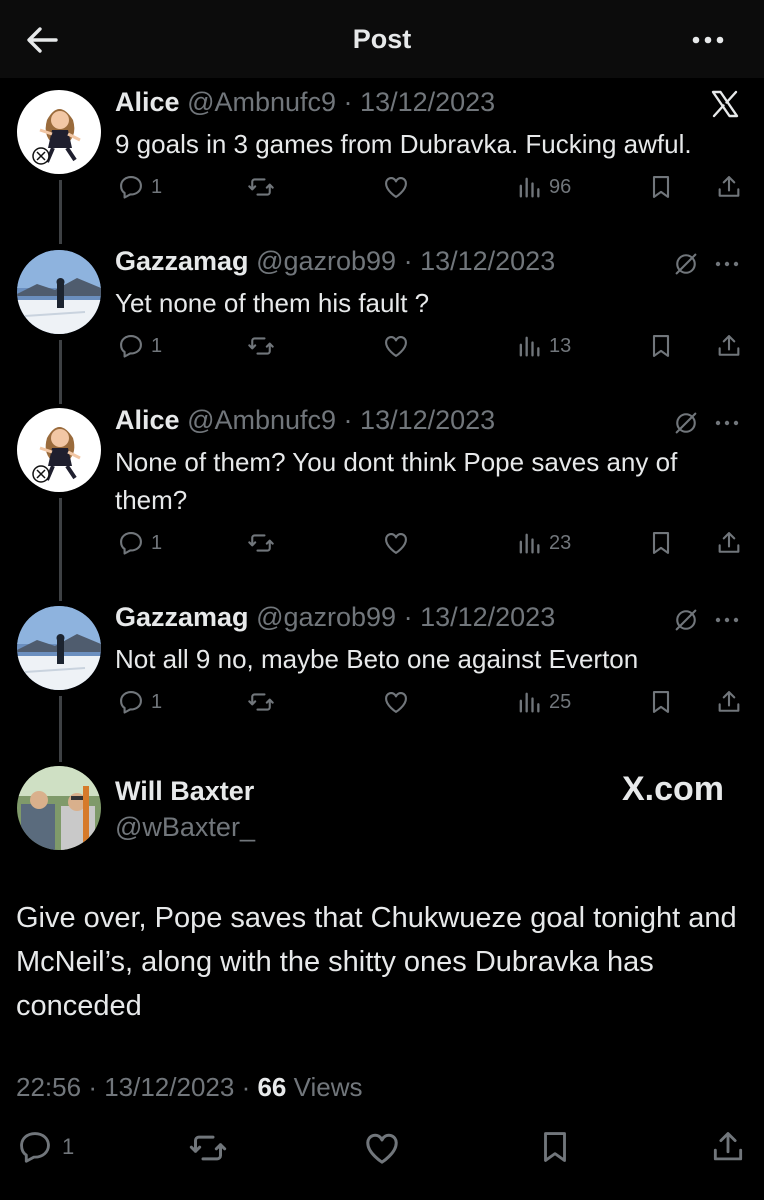  What do you see at coordinates (430, 704) in the screenshot?
I see `post-actions: 1 25` at bounding box center [430, 704].